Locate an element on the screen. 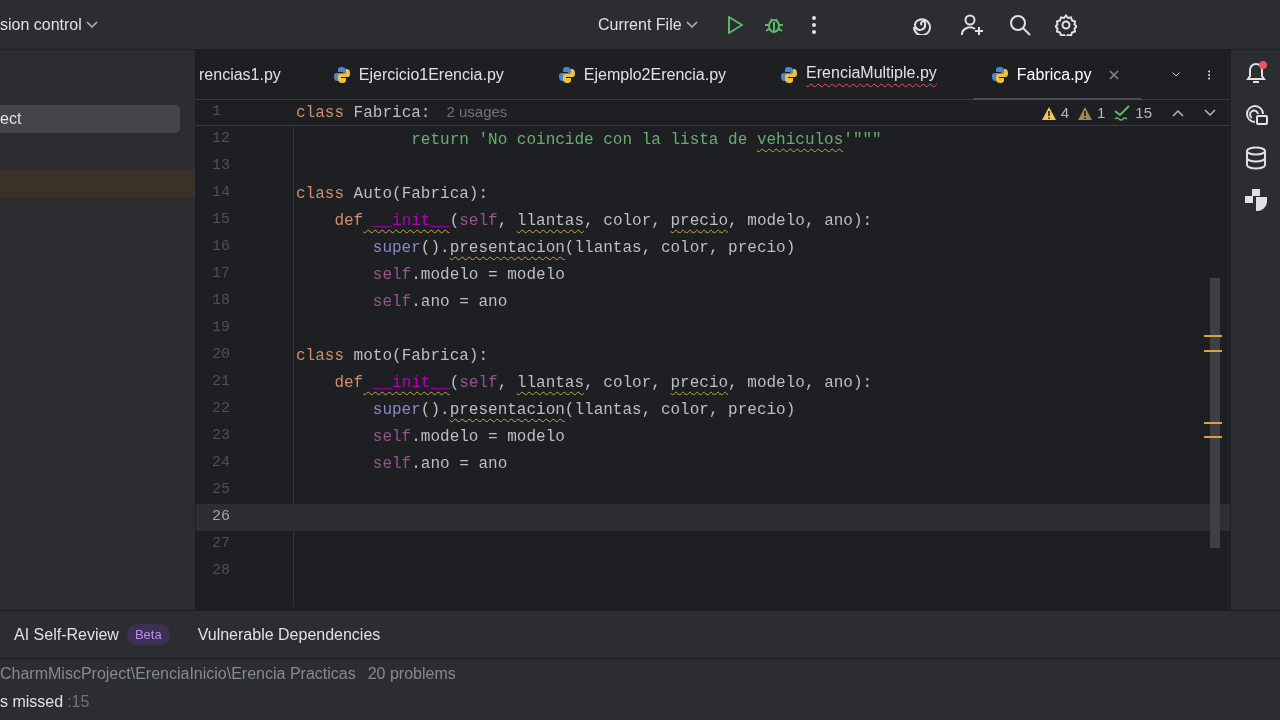  run-config-selector: Current File is located at coordinates (648, 24).